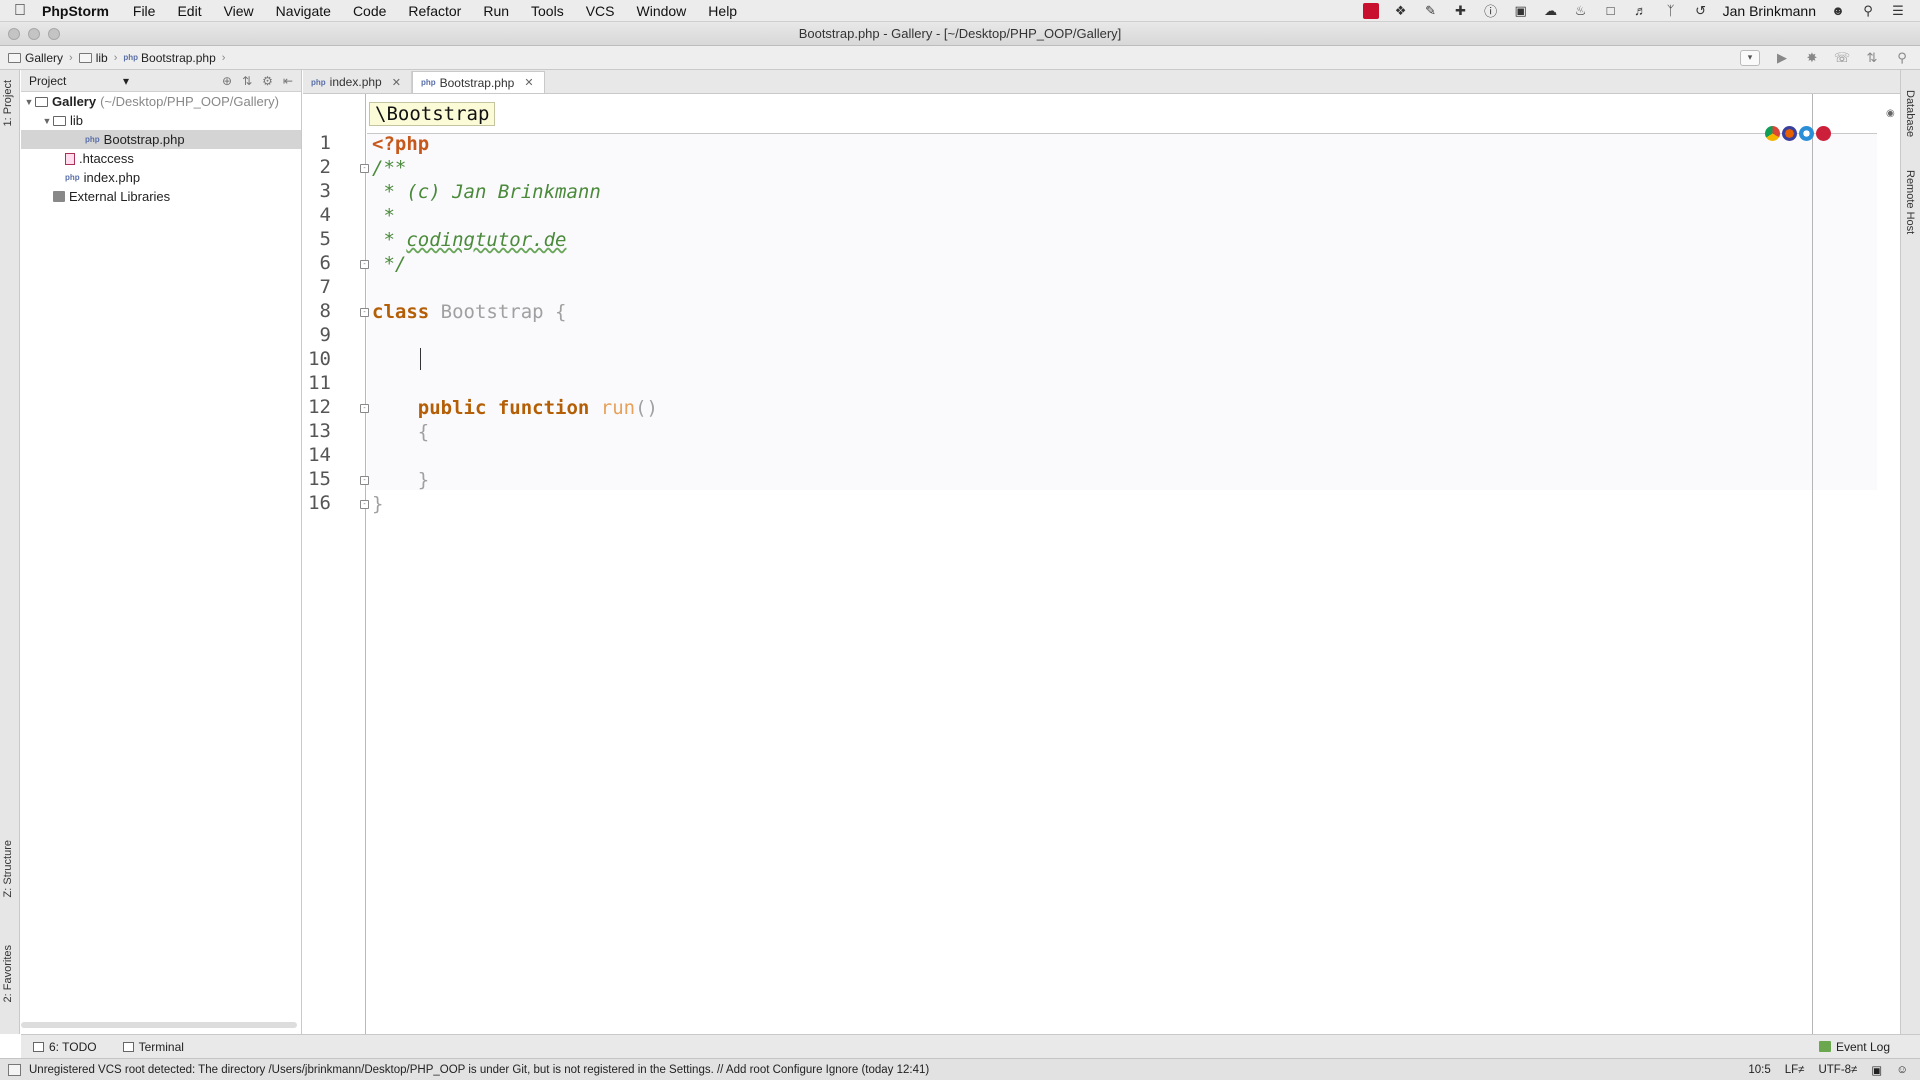 This screenshot has width=1920, height=1080. What do you see at coordinates (161, 101) in the screenshot?
I see `tree-item-gallery: ▼ Gallery (~/Desktop/PHP_OOP/Gallery)` at bounding box center [161, 101].